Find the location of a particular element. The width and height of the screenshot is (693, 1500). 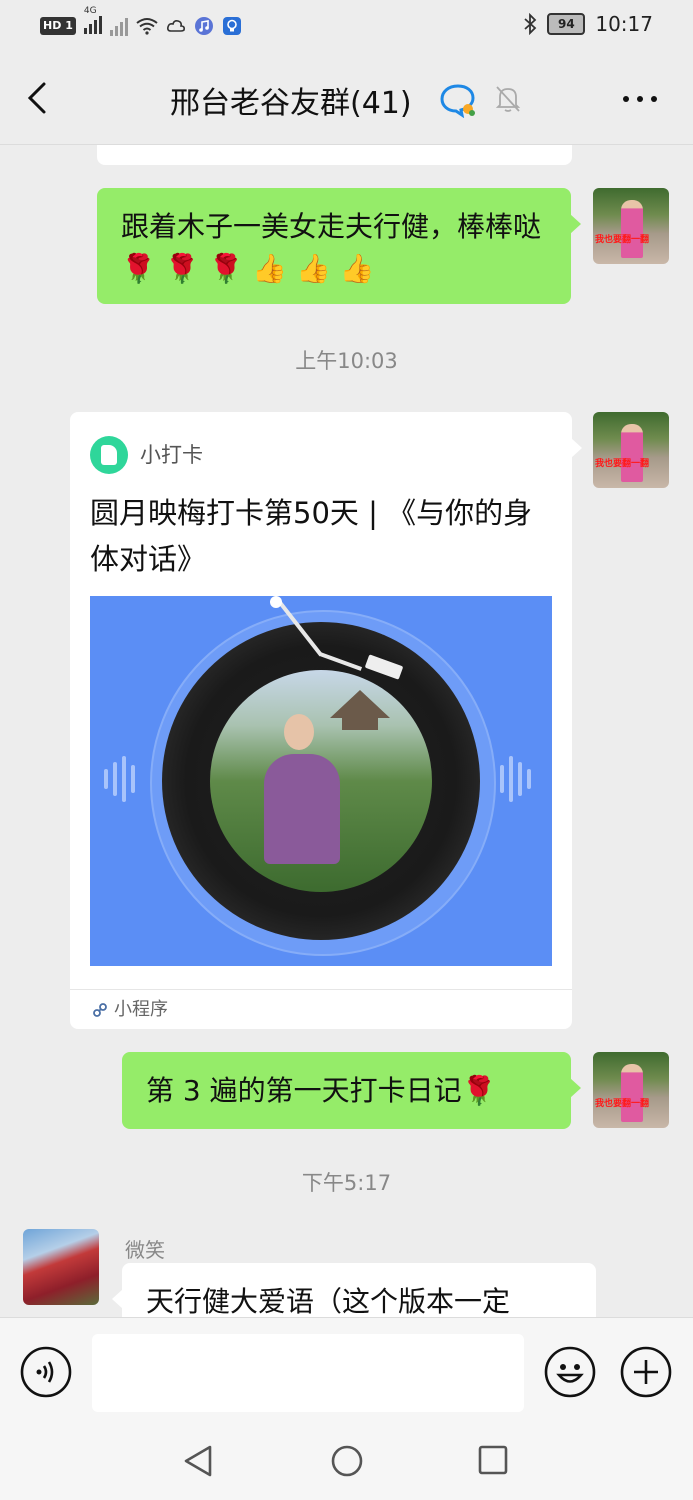

bulb-app-icon is located at coordinates (231, 25).